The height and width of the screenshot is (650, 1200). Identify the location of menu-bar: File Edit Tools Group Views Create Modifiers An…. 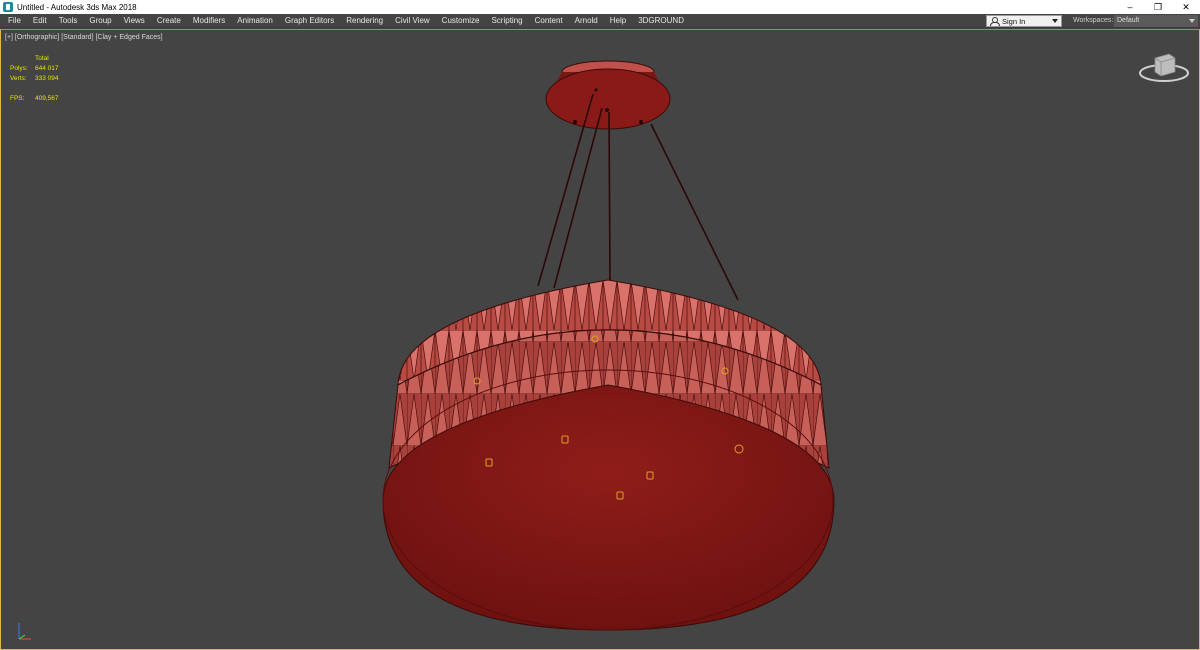
(600, 21).